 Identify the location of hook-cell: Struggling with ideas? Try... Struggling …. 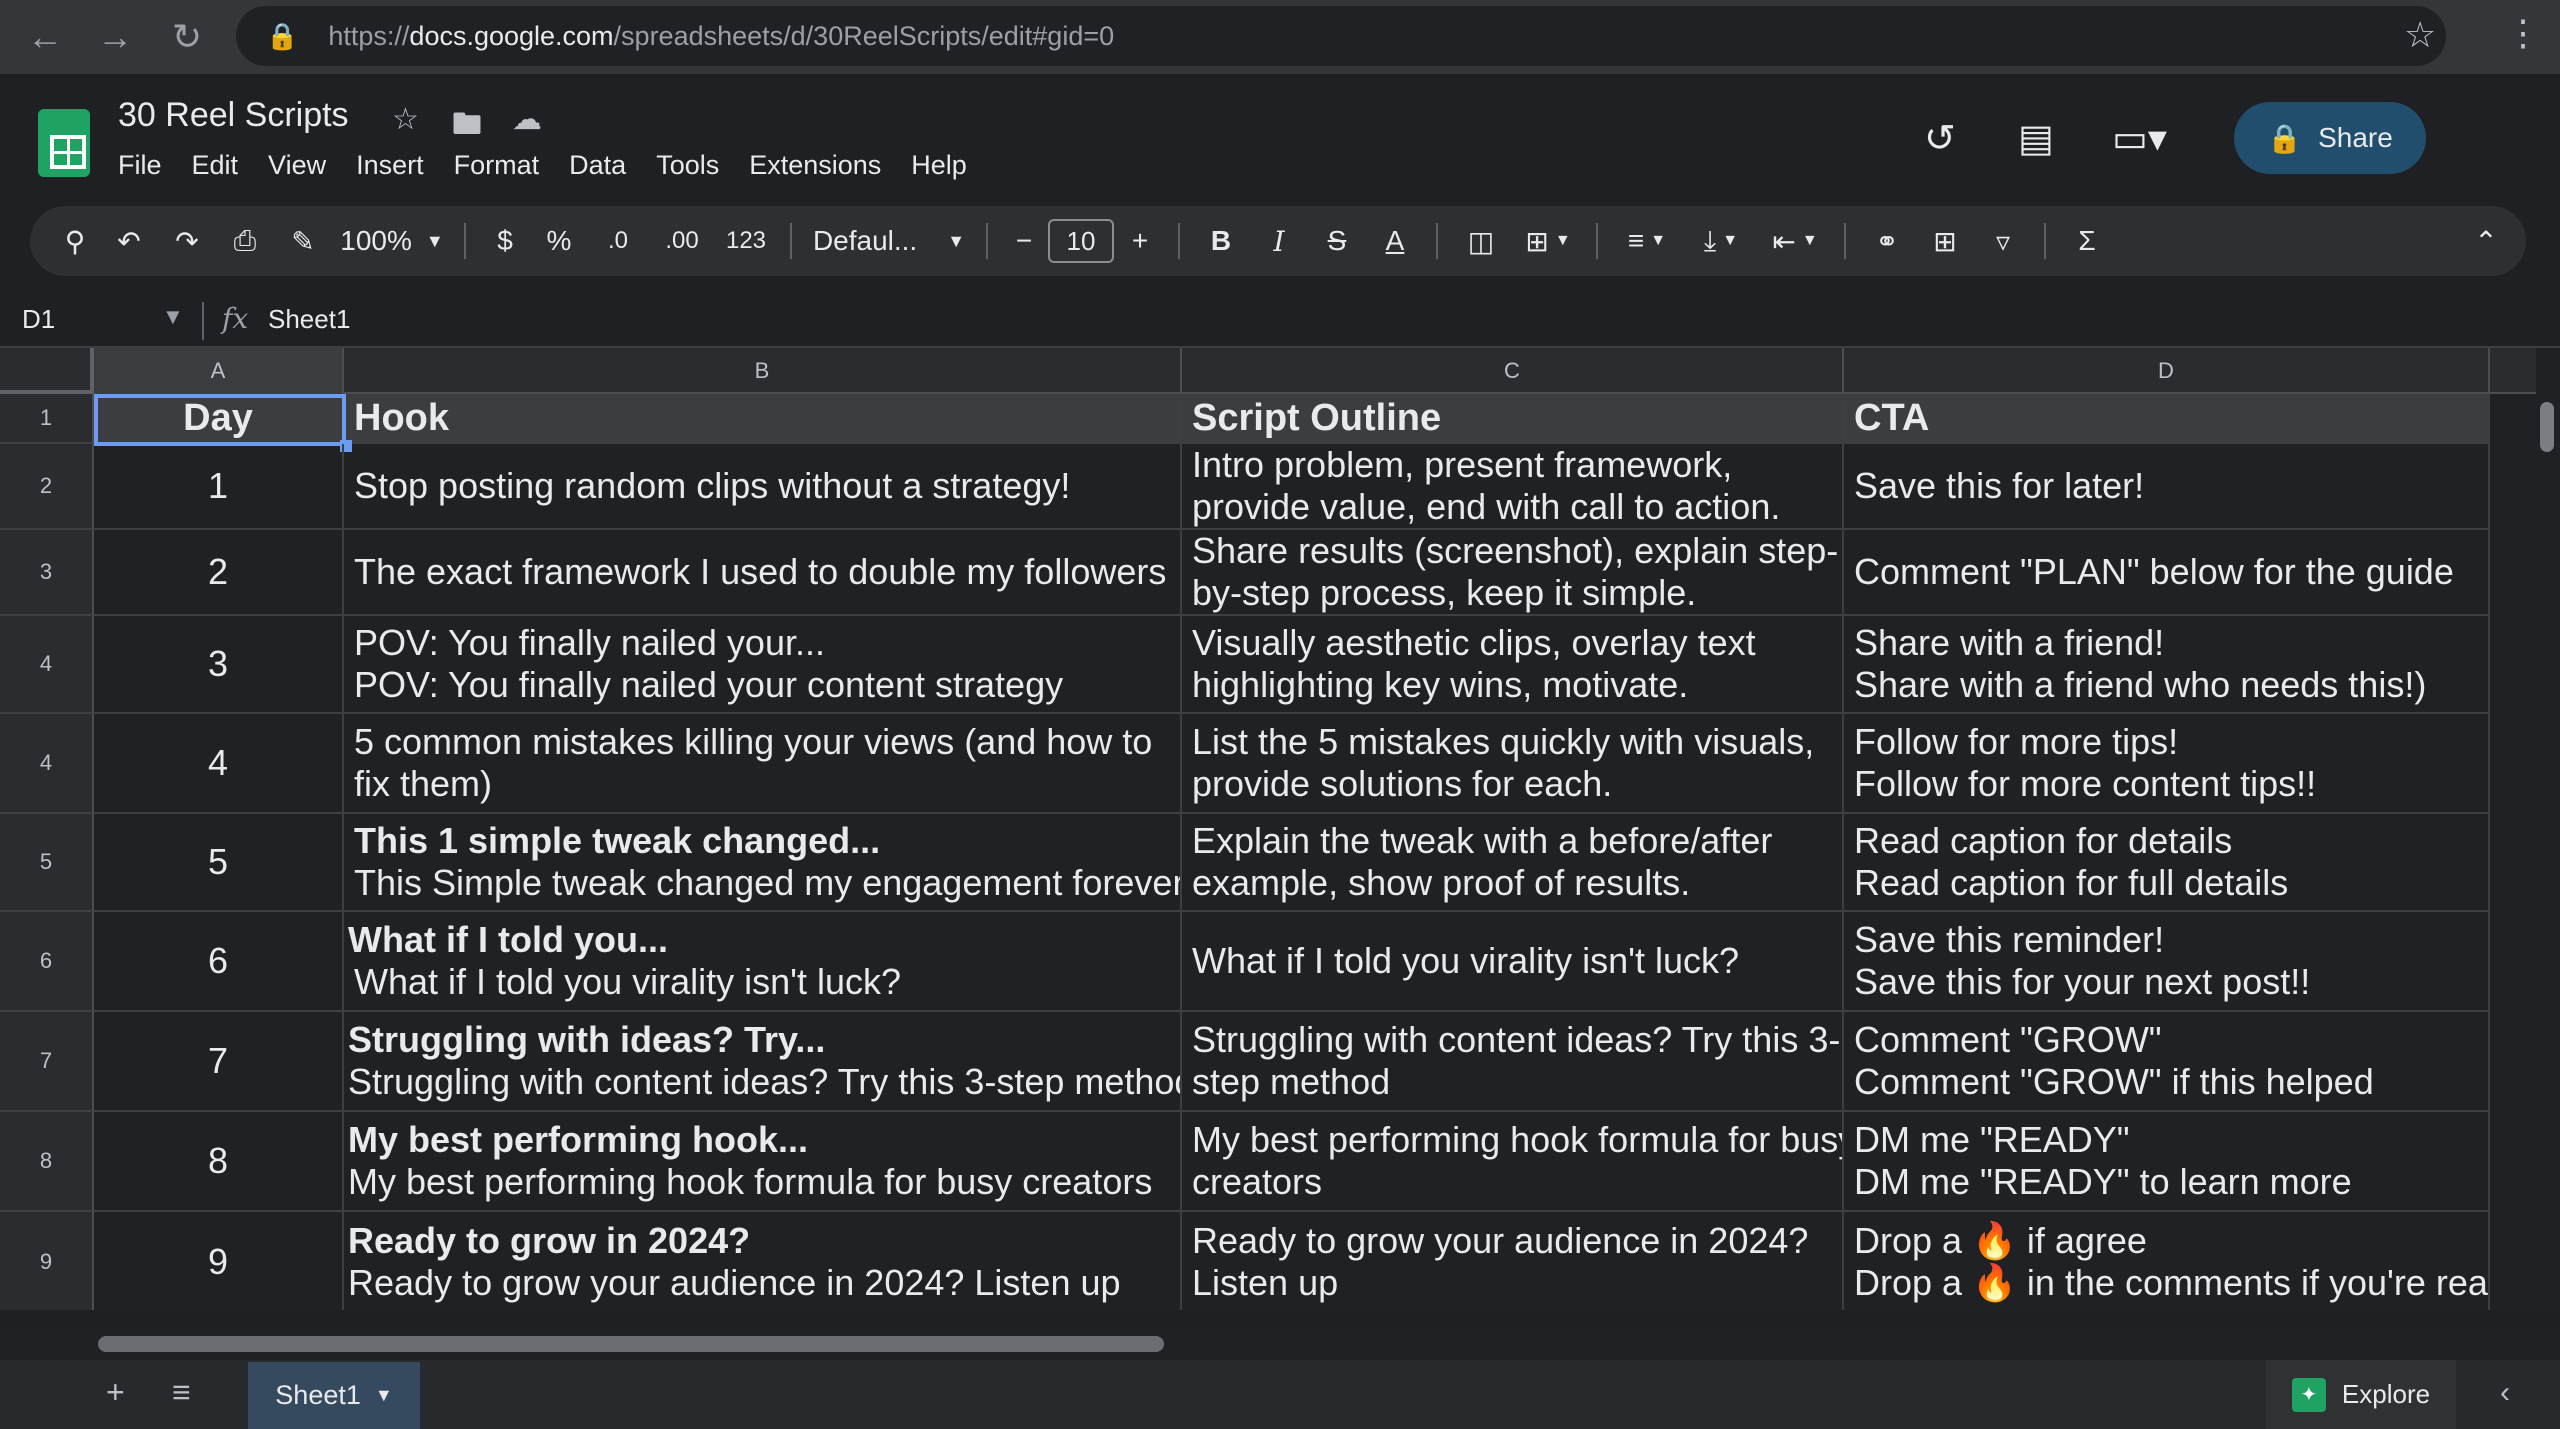
(763, 1062).